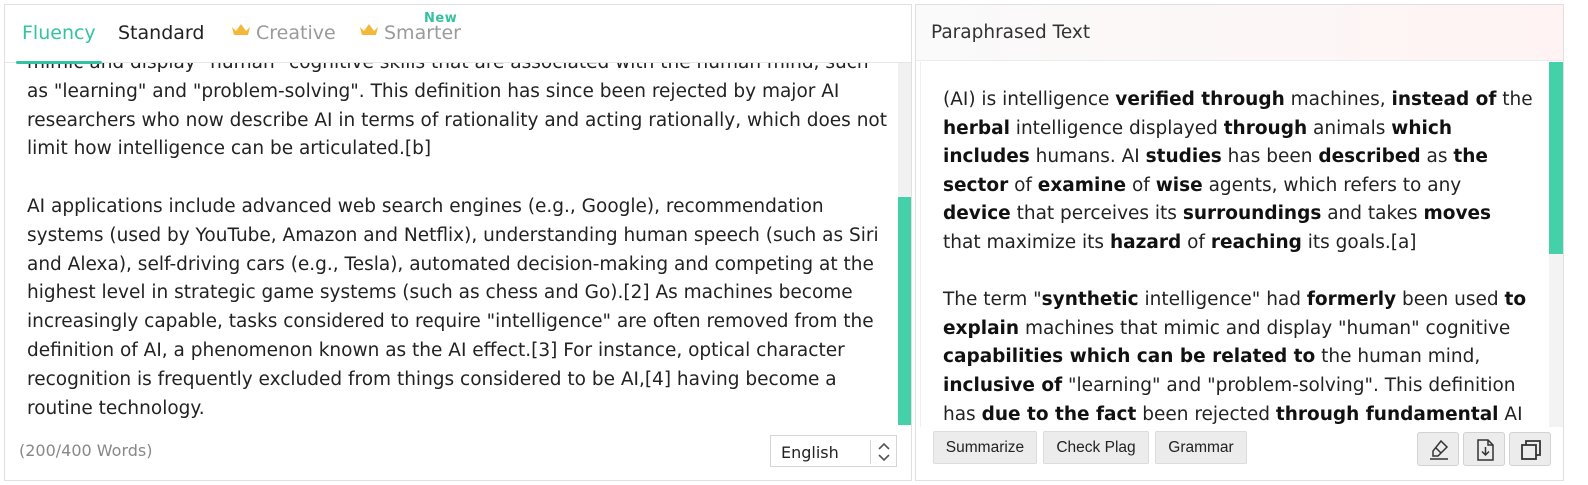 The height and width of the screenshot is (485, 1588). Describe the element at coordinates (1351, 299) in the screenshot. I see `changed-phrase: formerly` at that location.